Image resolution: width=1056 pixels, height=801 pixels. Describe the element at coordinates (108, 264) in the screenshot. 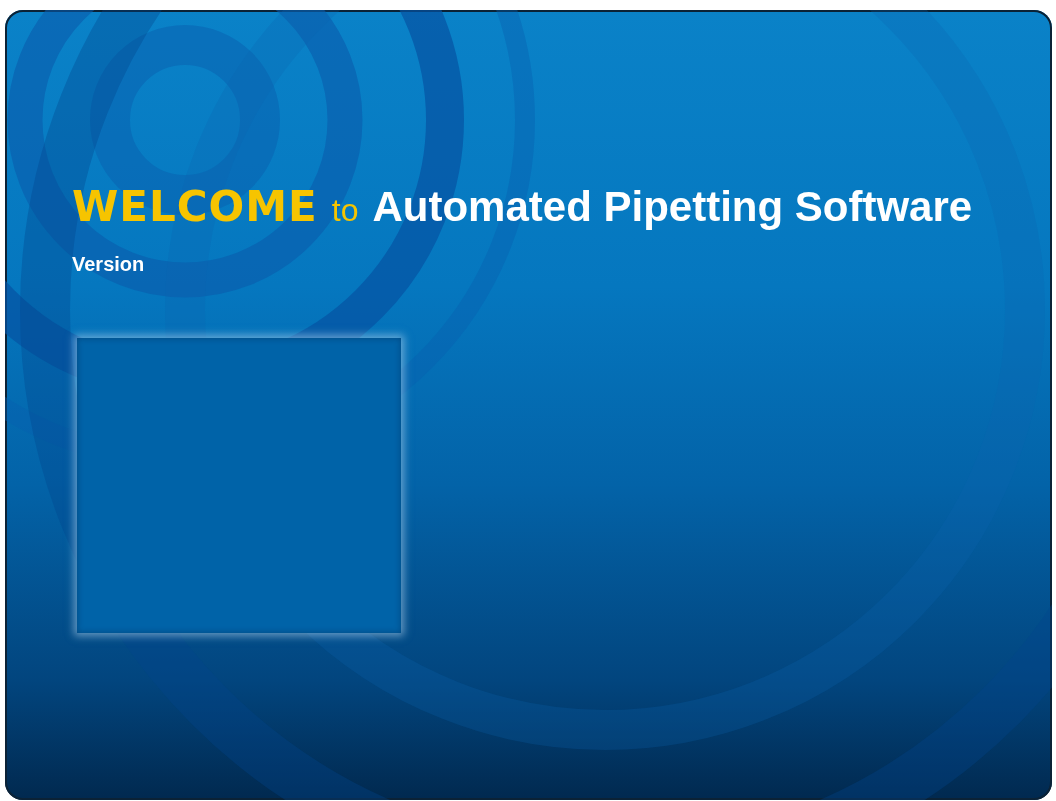

I see `version-label: Version` at that location.